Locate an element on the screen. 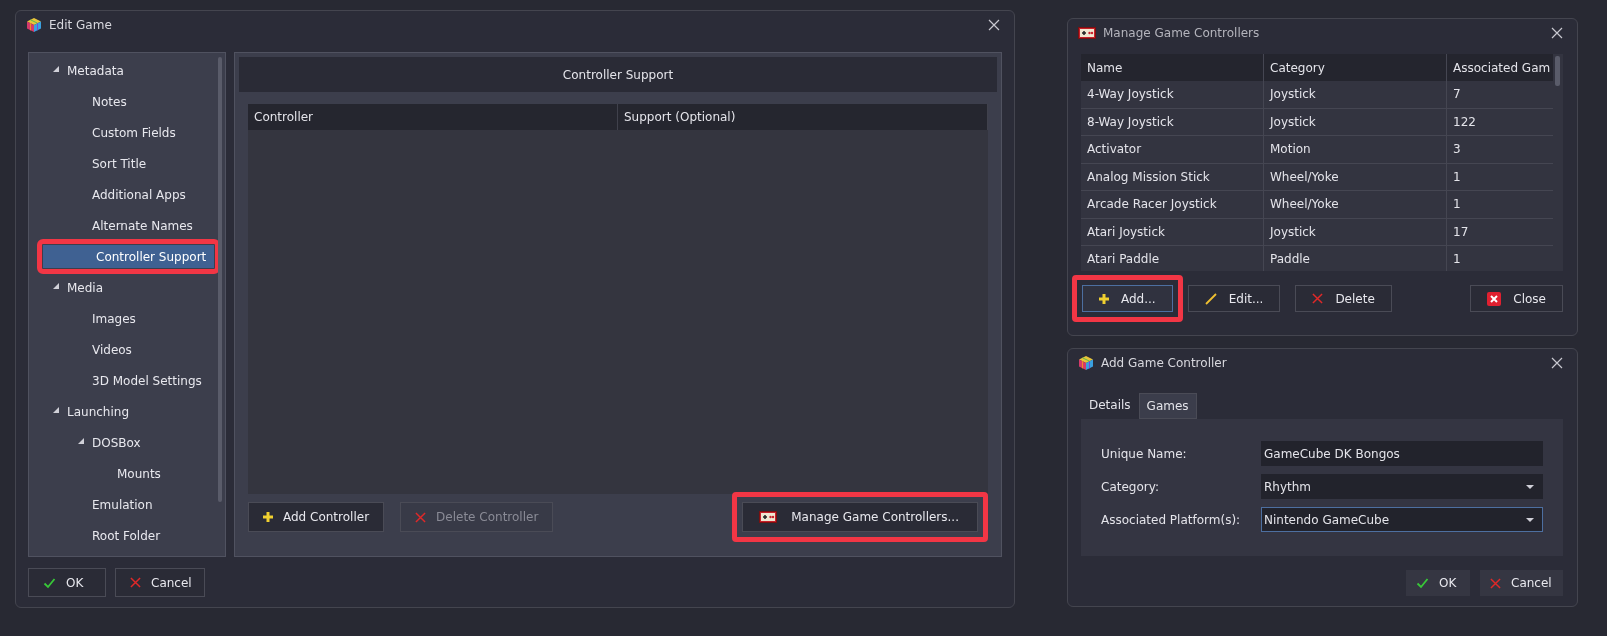 This screenshot has width=1607, height=636. column-header: Category is located at coordinates (1355, 67).